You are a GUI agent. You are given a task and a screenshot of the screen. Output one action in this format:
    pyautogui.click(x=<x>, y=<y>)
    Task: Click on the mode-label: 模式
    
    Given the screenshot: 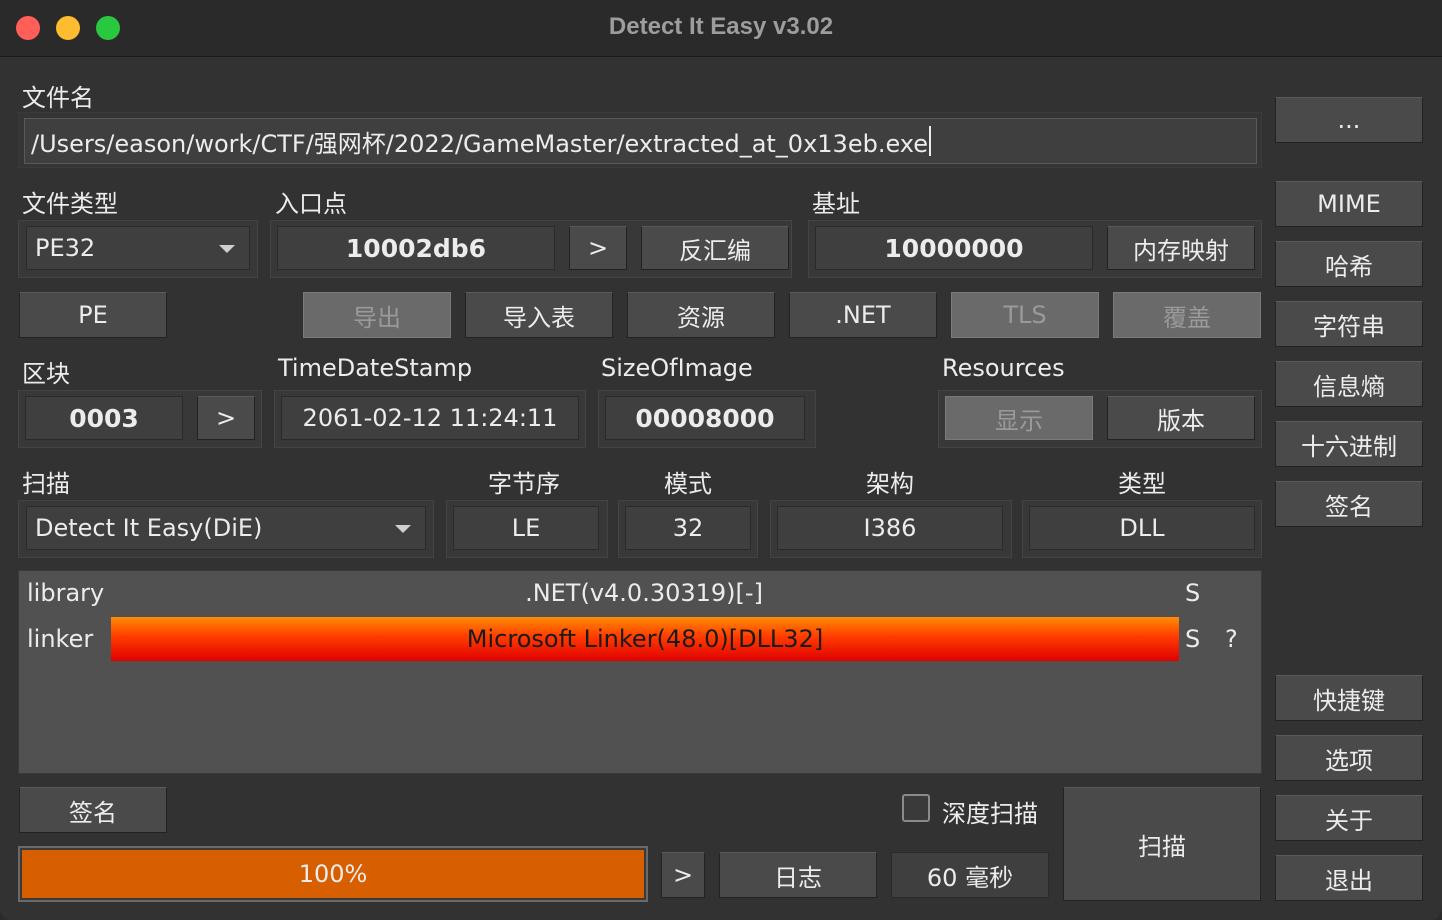 What is the action you would take?
    pyautogui.click(x=688, y=484)
    